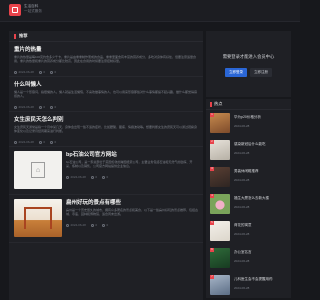 Image resolution: width=320 pixels, height=300 pixels. I want to click on login-prompt: 需要登录才能进入会员中心, so click(248, 56).